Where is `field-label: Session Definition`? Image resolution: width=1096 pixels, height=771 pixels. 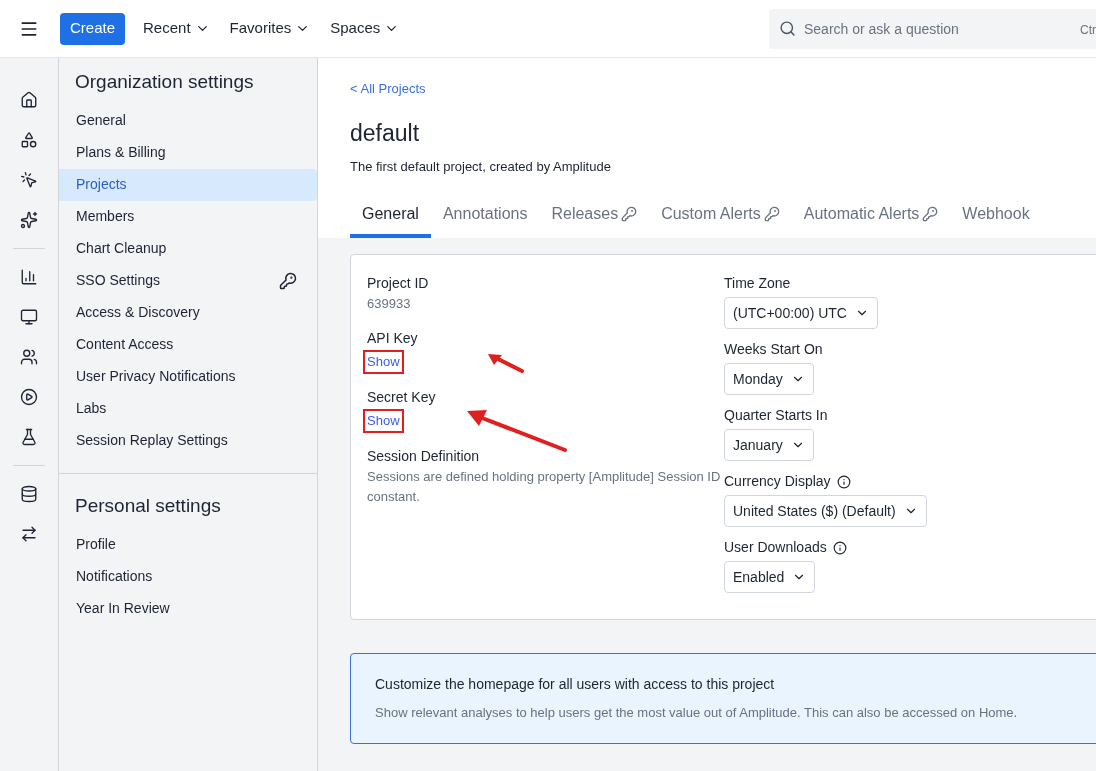 field-label: Session Definition is located at coordinates (424, 456).